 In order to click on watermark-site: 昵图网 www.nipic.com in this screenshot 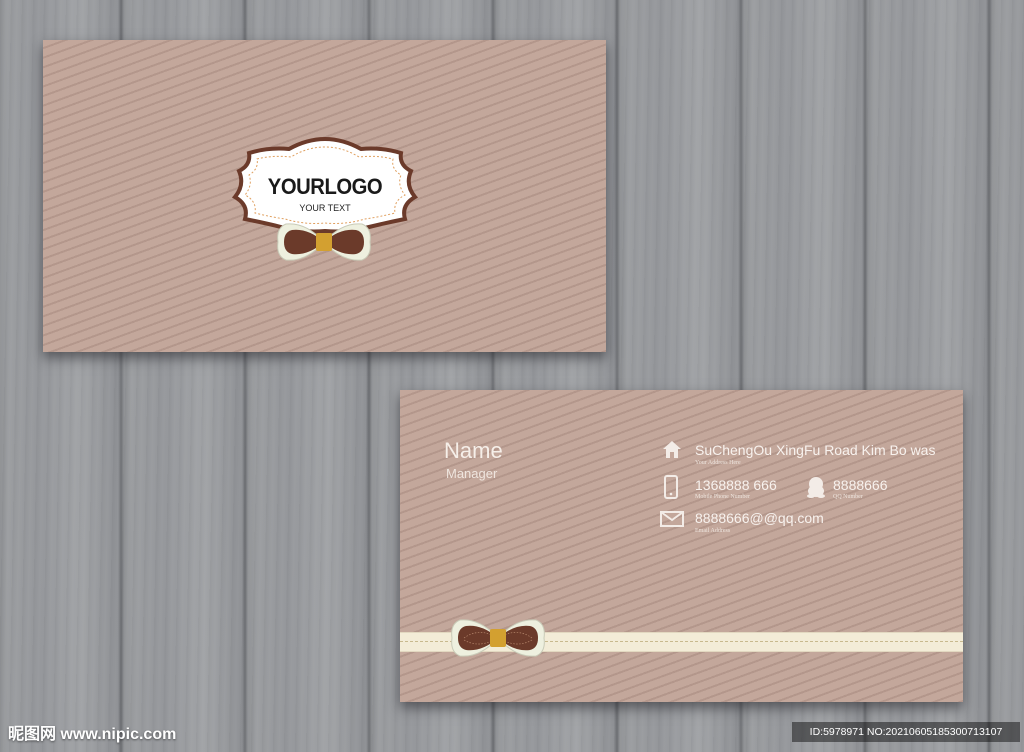, I will do `click(92, 734)`.